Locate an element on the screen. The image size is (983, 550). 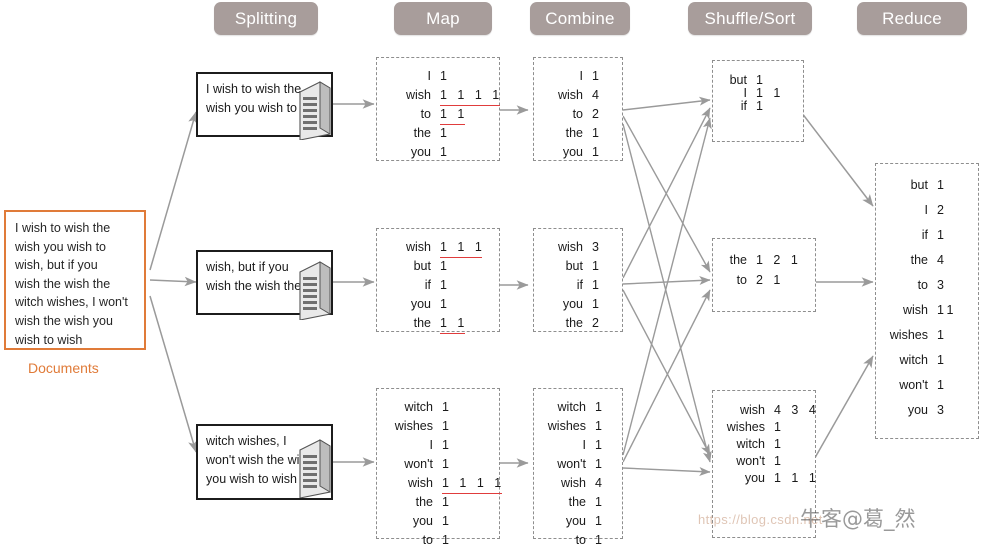
documents-line: I wish to wish the is located at coordinates (63, 228).